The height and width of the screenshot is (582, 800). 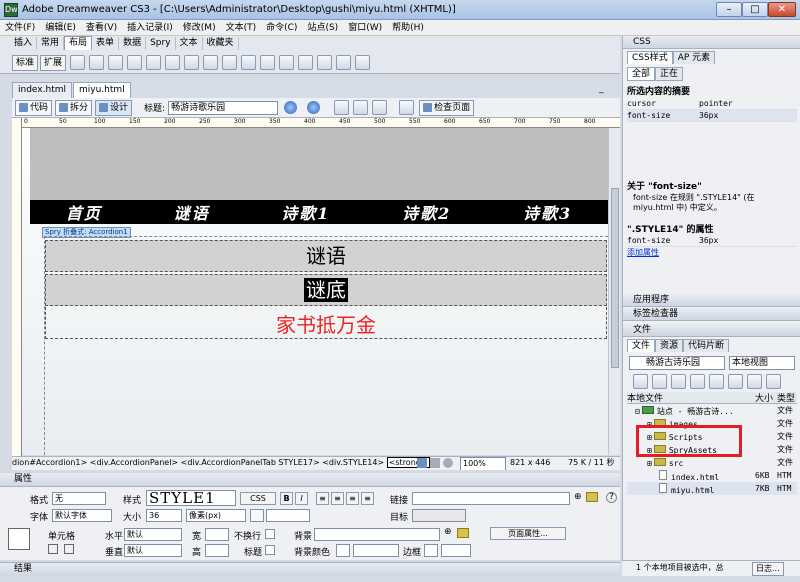 I want to click on menu-commands: 命令(C), so click(x=281, y=28).